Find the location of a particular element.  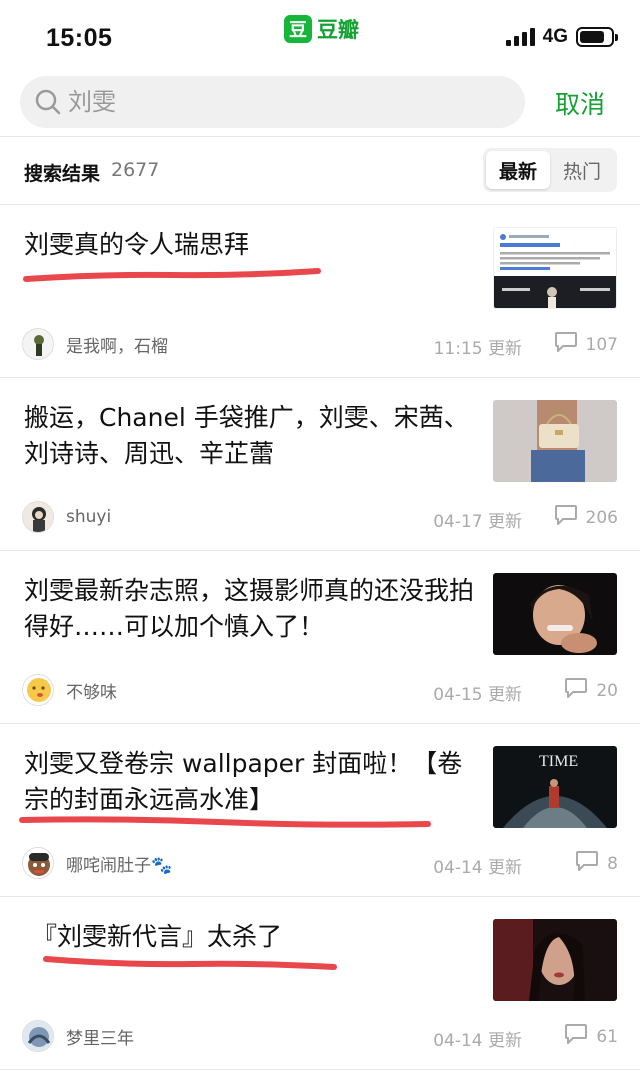

sort-toggle: 最新 热门 is located at coordinates (550, 170).